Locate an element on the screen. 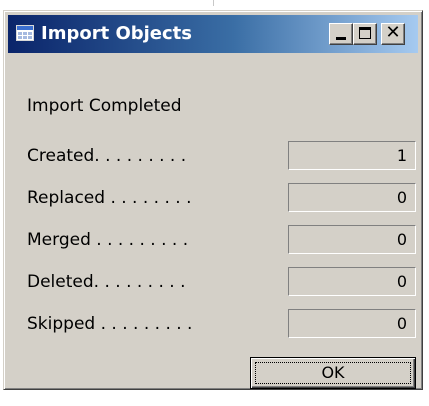  created-label: Created. . . . . . . . . is located at coordinates (107, 156).